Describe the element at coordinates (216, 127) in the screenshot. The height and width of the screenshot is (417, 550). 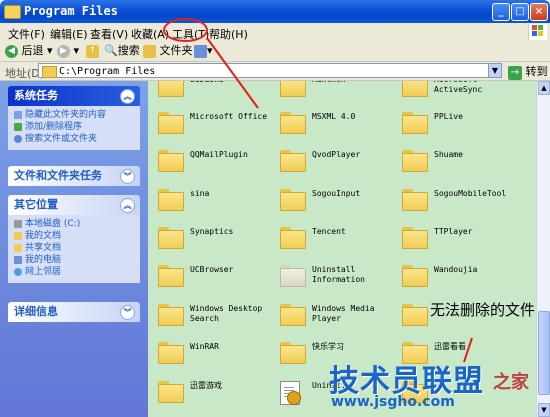
I see `file-item: Microsoft Office` at that location.